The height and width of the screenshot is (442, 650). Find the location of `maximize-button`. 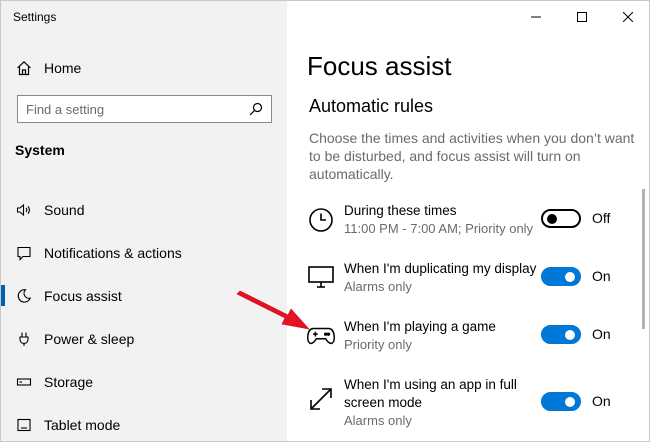

maximize-button is located at coordinates (582, 17).